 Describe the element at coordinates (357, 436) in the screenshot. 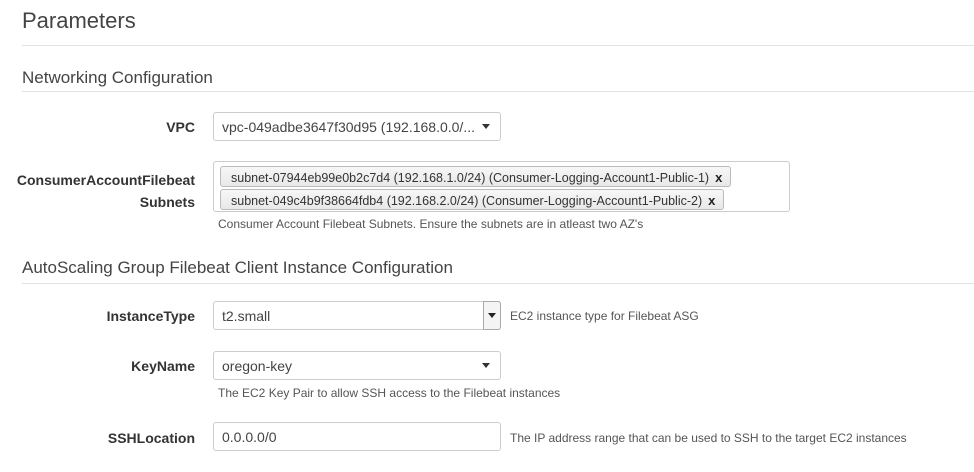

I see `ssh-location-input: 0.0.0.0/0` at that location.